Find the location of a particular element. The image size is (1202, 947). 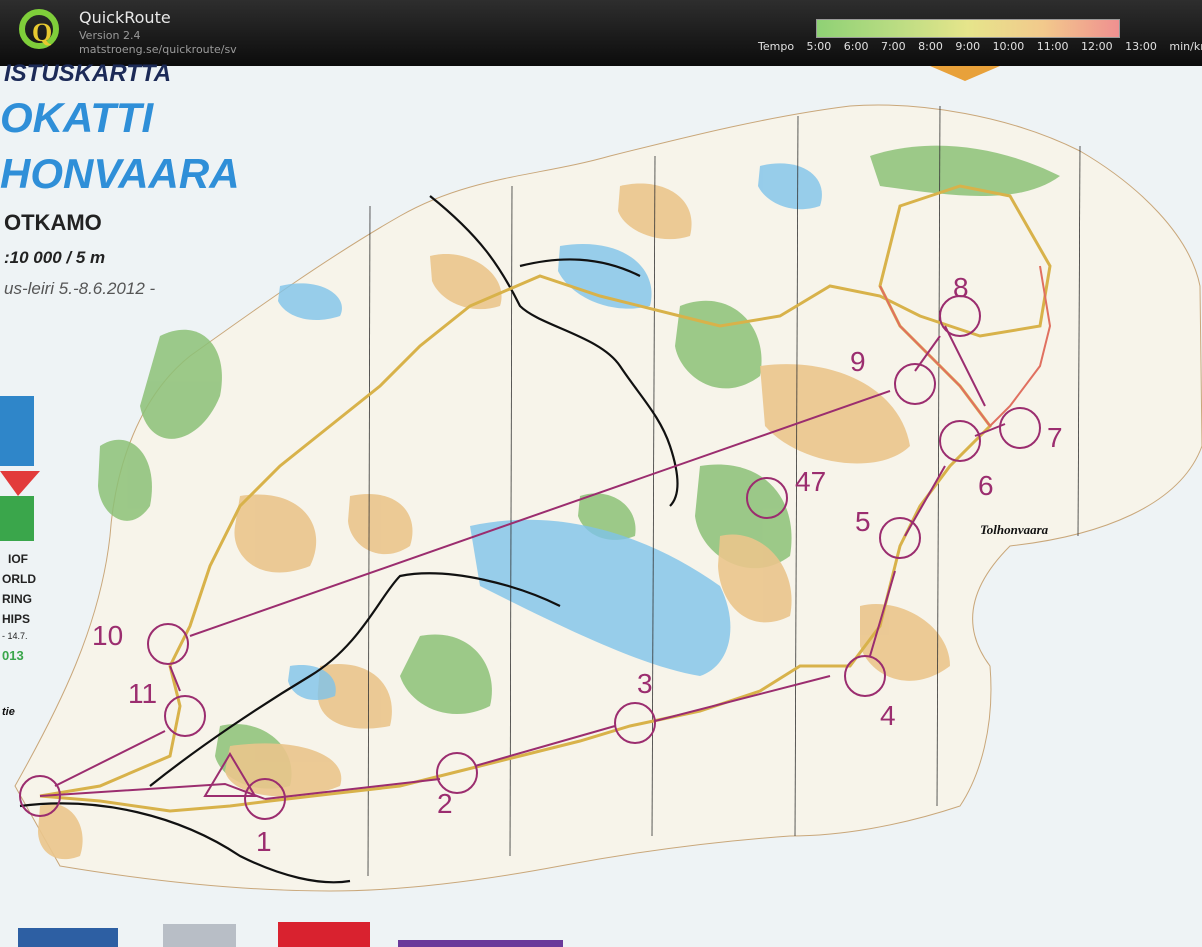

tempo-tick: 8:00 is located at coordinates (930, 46).